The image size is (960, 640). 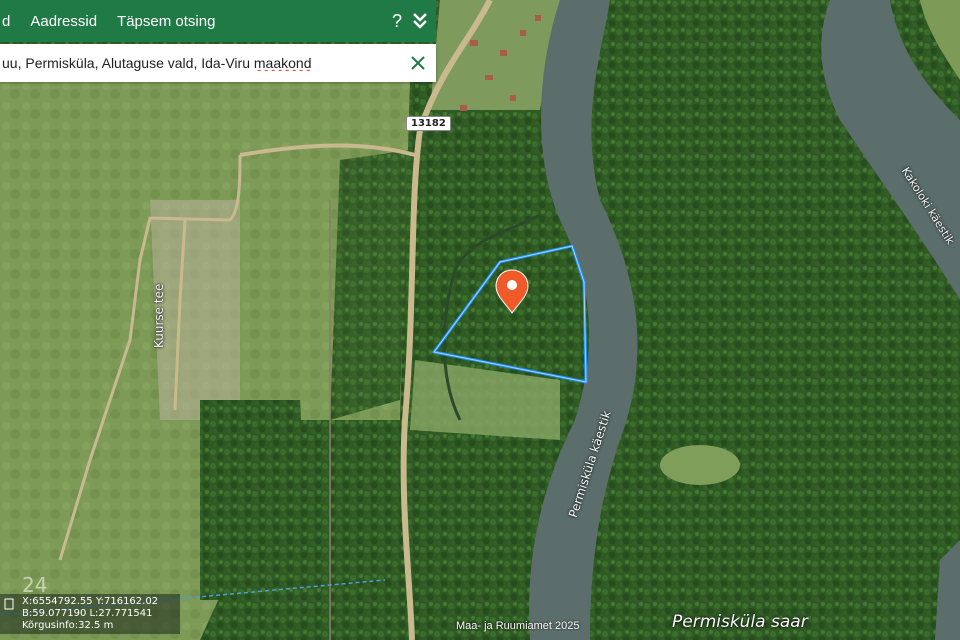 What do you see at coordinates (255, 500) in the screenshot?
I see `forest-patch` at bounding box center [255, 500].